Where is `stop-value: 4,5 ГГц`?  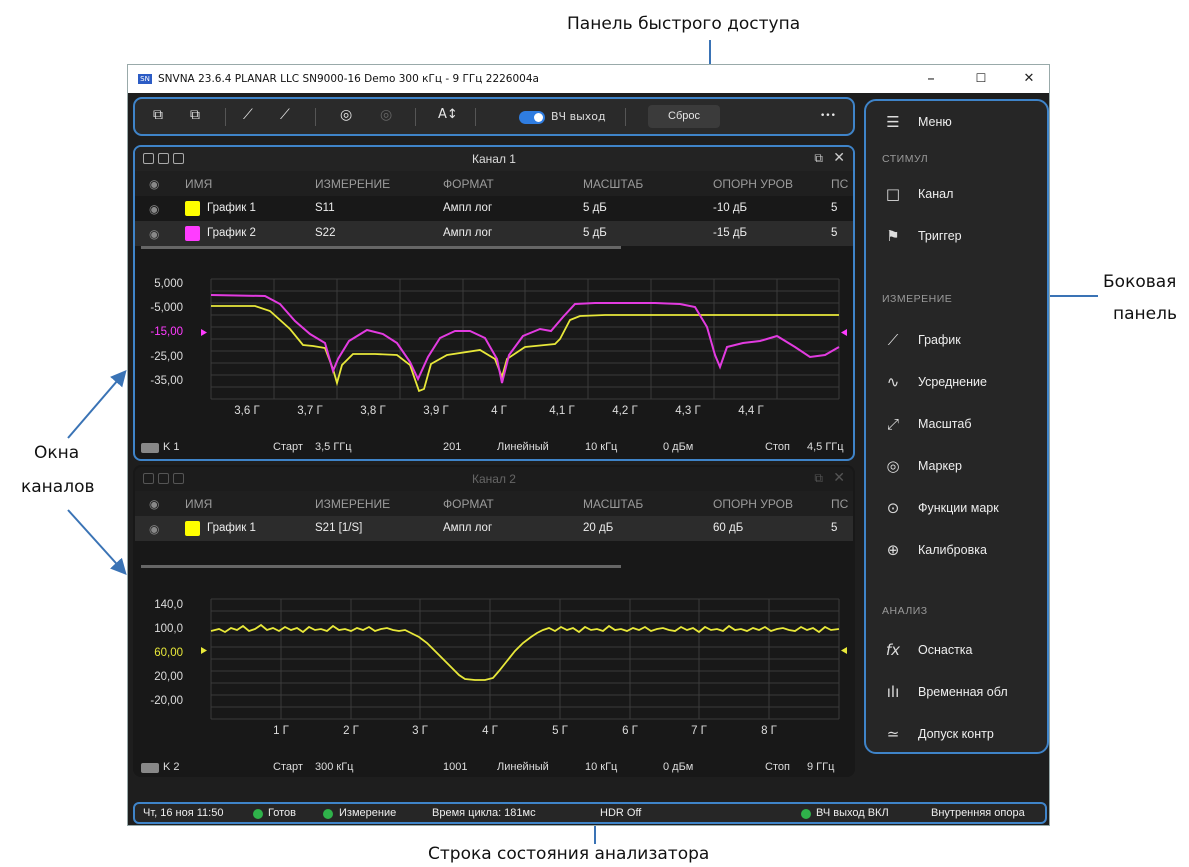 stop-value: 4,5 ГГц is located at coordinates (825, 447).